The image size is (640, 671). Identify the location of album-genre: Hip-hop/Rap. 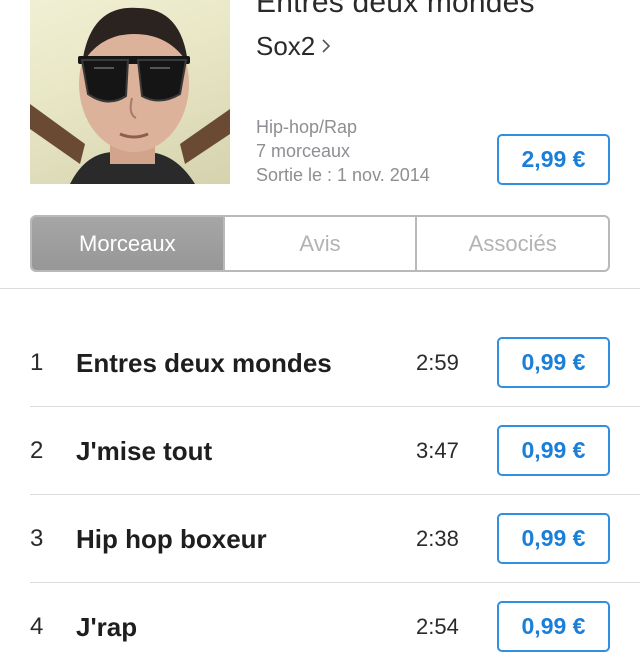
(307, 127).